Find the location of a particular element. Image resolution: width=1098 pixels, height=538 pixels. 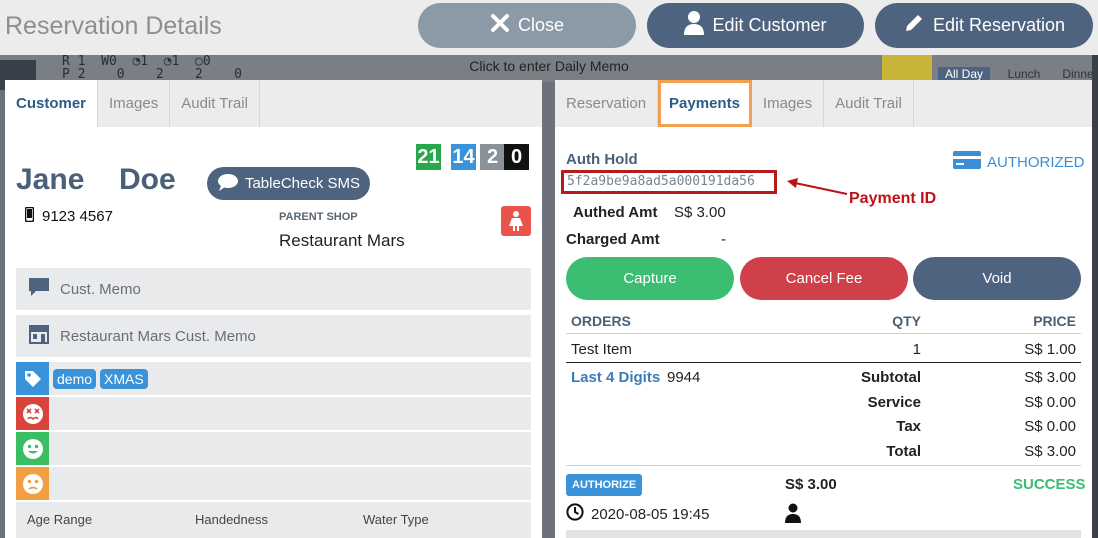

phone-number: 9123 4567 is located at coordinates (77, 216).